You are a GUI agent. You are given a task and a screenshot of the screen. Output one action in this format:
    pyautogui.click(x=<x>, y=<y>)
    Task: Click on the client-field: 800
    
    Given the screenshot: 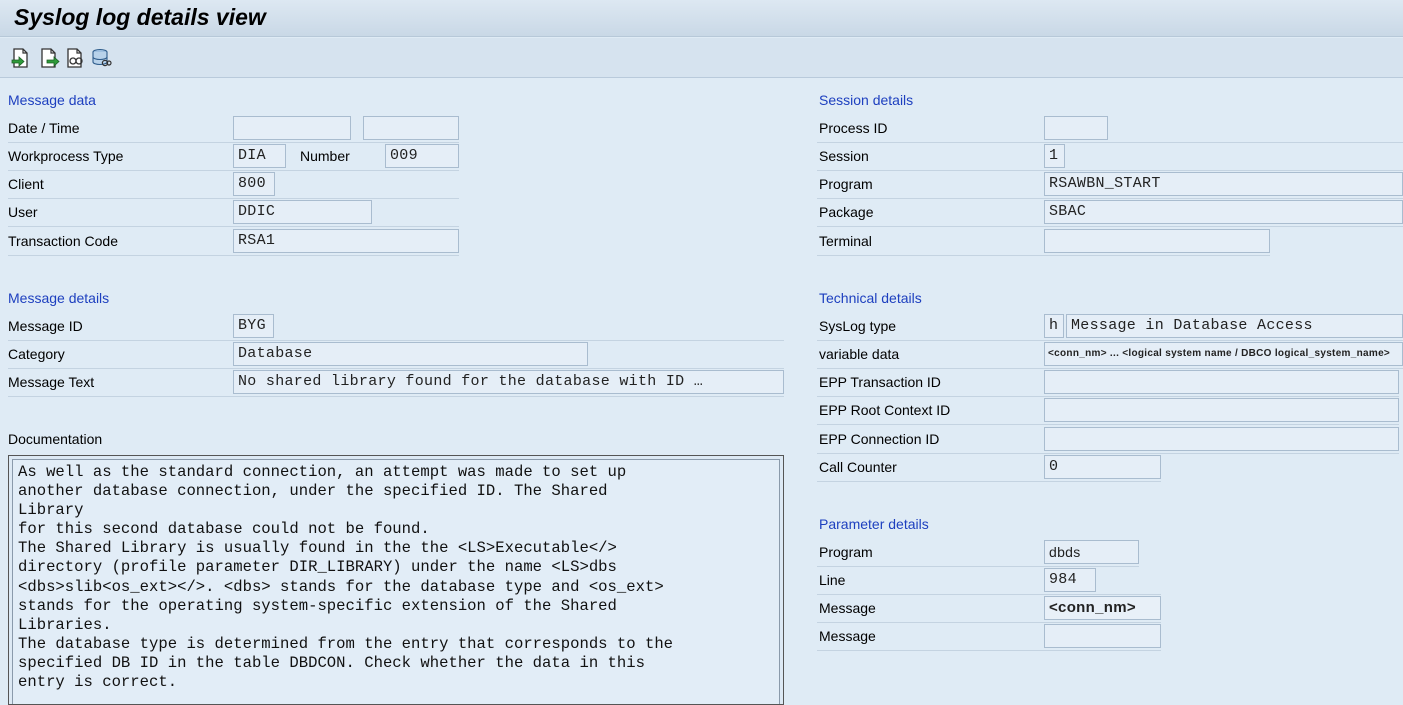 What is the action you would take?
    pyautogui.click(x=254, y=184)
    